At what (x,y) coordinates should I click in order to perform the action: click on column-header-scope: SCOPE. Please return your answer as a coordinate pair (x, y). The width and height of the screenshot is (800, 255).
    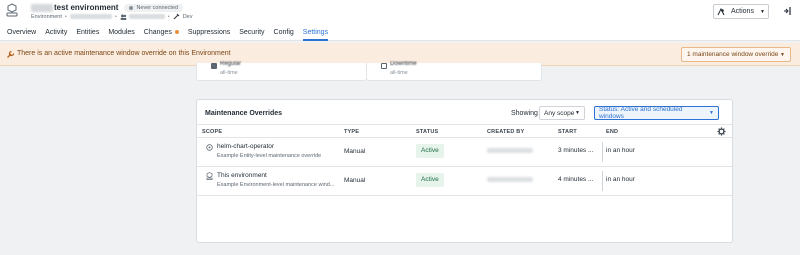
    Looking at the image, I should click on (212, 132).